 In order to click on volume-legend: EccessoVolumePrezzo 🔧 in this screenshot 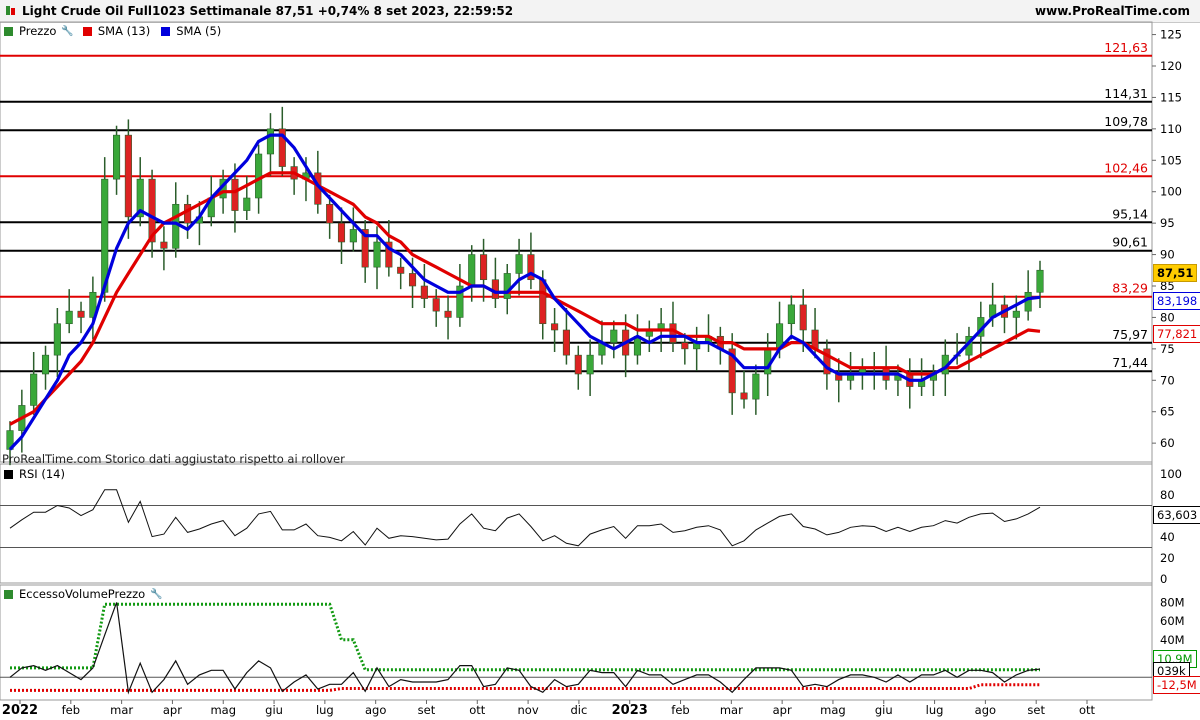, I will do `click(84, 594)`.